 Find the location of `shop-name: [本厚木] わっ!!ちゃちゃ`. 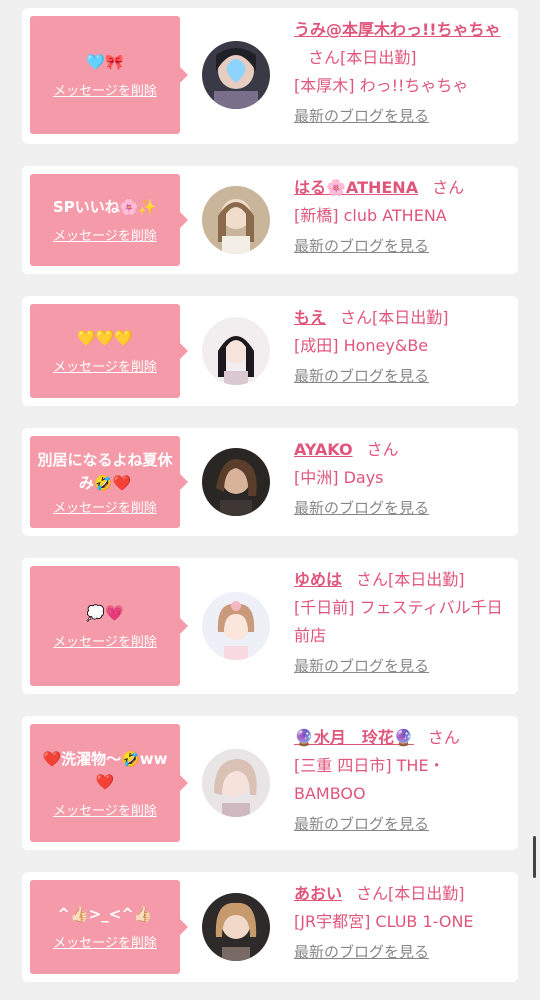

shop-name: [本厚木] わっ!!ちゃちゃ is located at coordinates (381, 85).